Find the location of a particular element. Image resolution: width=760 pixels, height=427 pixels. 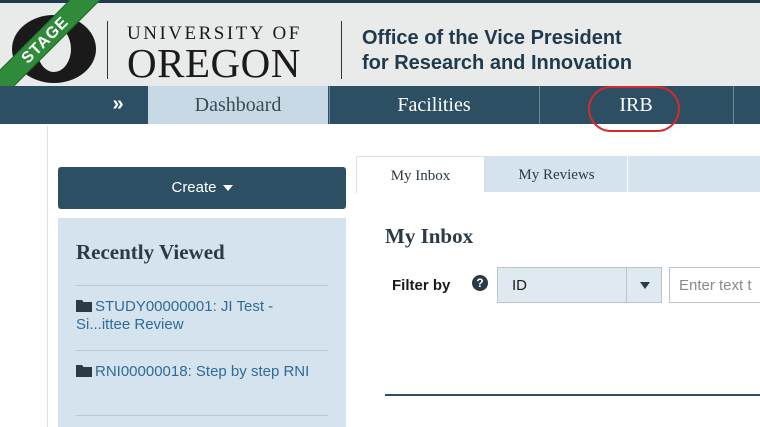

tab-my-reviews: My Reviews is located at coordinates (557, 174).